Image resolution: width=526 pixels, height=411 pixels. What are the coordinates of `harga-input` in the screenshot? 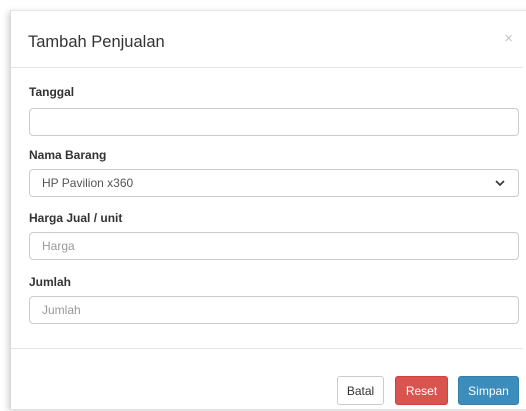 It's located at (274, 246).